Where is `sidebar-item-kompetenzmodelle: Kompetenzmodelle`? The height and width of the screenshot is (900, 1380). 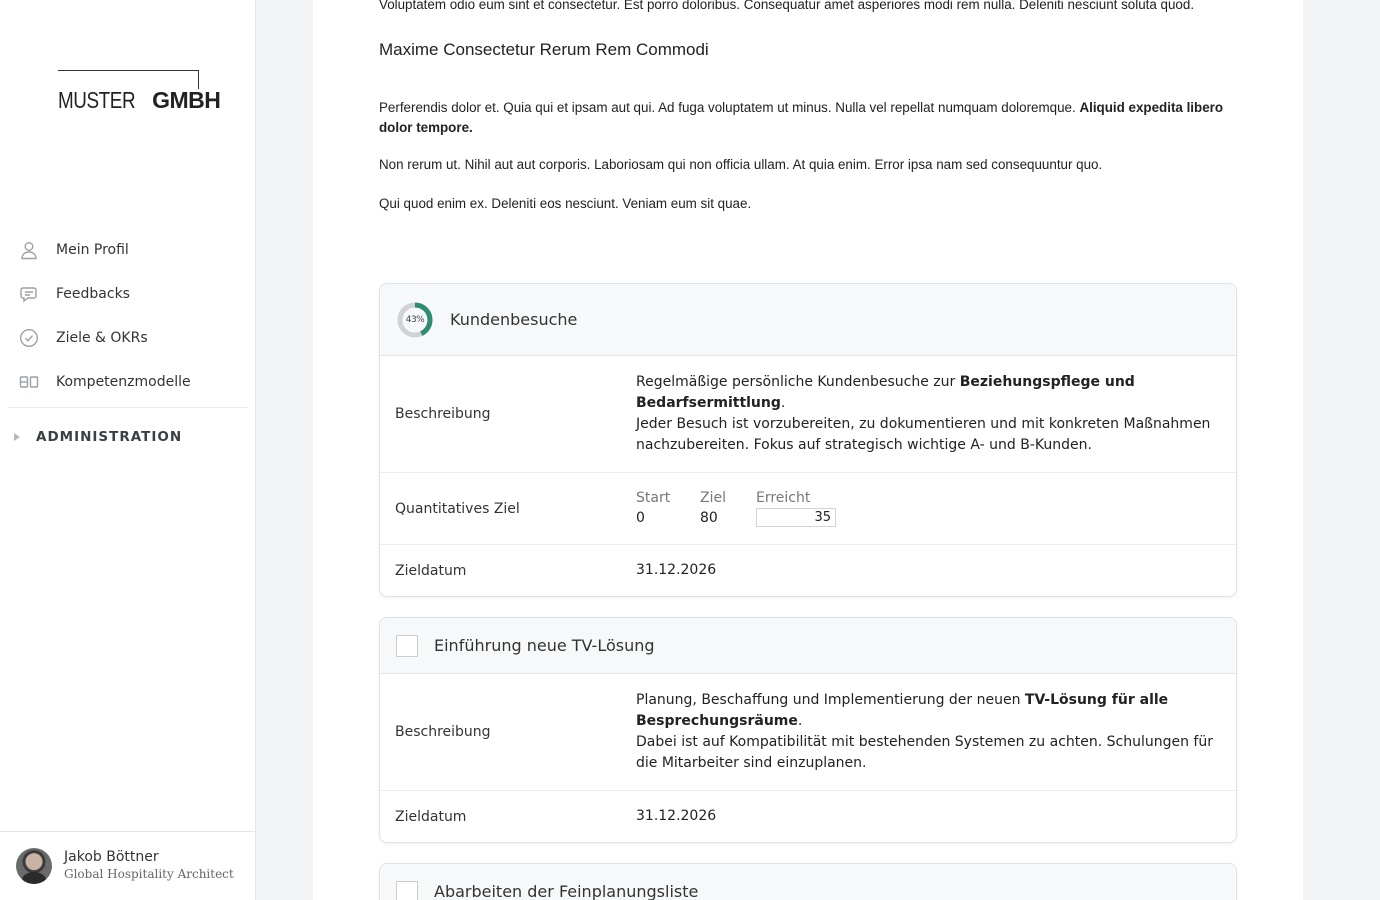 sidebar-item-kompetenzmodelle: Kompetenzmodelle is located at coordinates (128, 382).